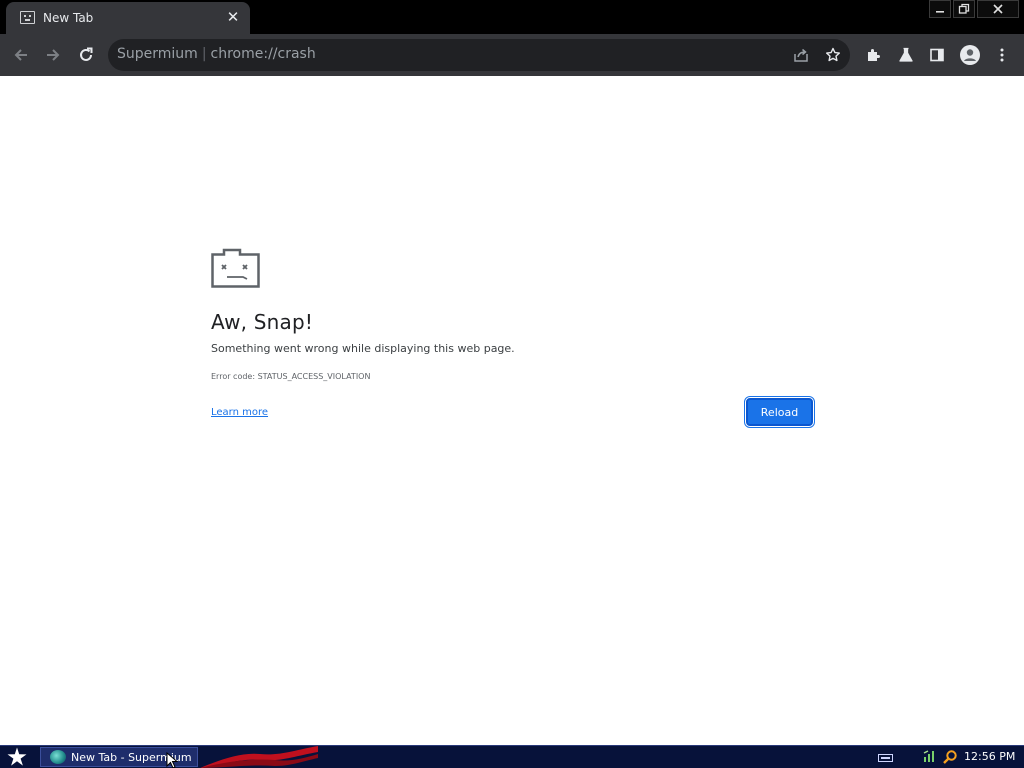  I want to click on tab-title: New Tab, so click(68, 18).